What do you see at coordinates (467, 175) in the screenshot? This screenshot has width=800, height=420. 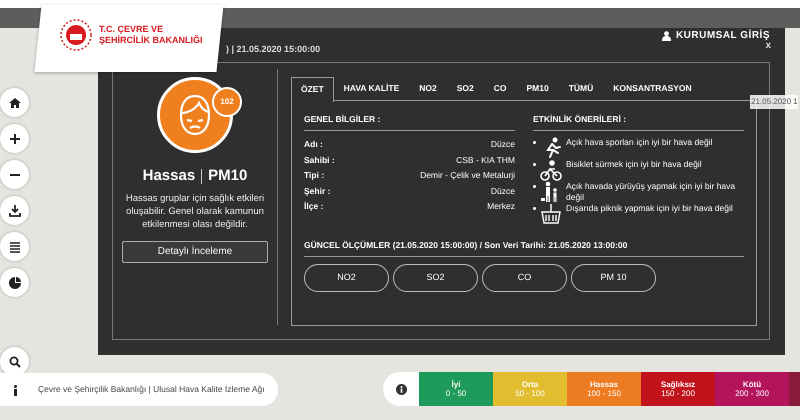 I see `field-value: Demir - Çelik ve Metalurji` at bounding box center [467, 175].